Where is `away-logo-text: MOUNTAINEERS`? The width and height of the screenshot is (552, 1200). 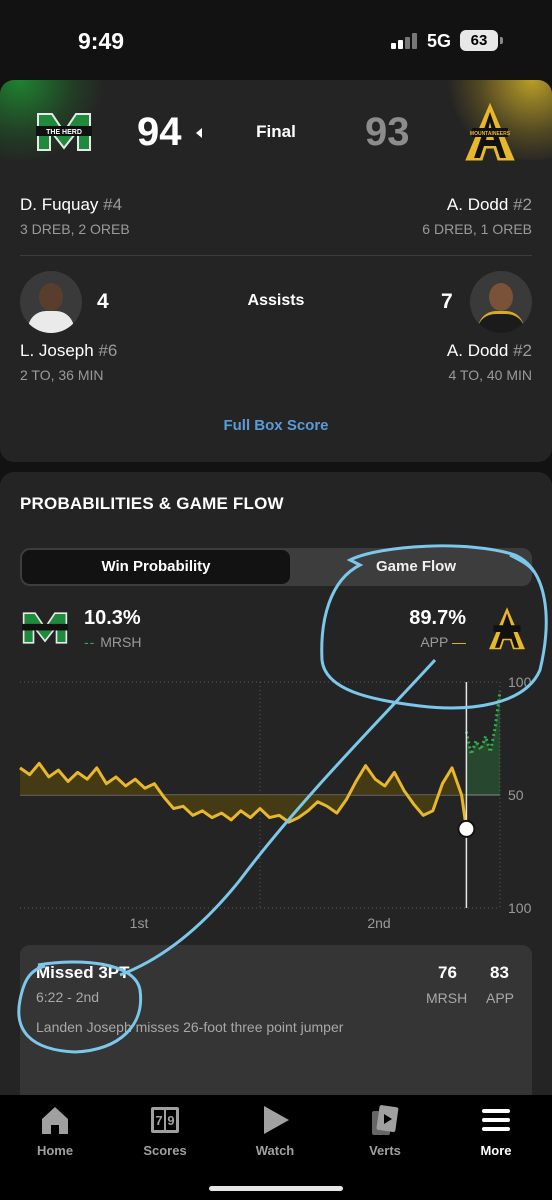
away-logo-text: MOUNTAINEERS is located at coordinates (490, 134).